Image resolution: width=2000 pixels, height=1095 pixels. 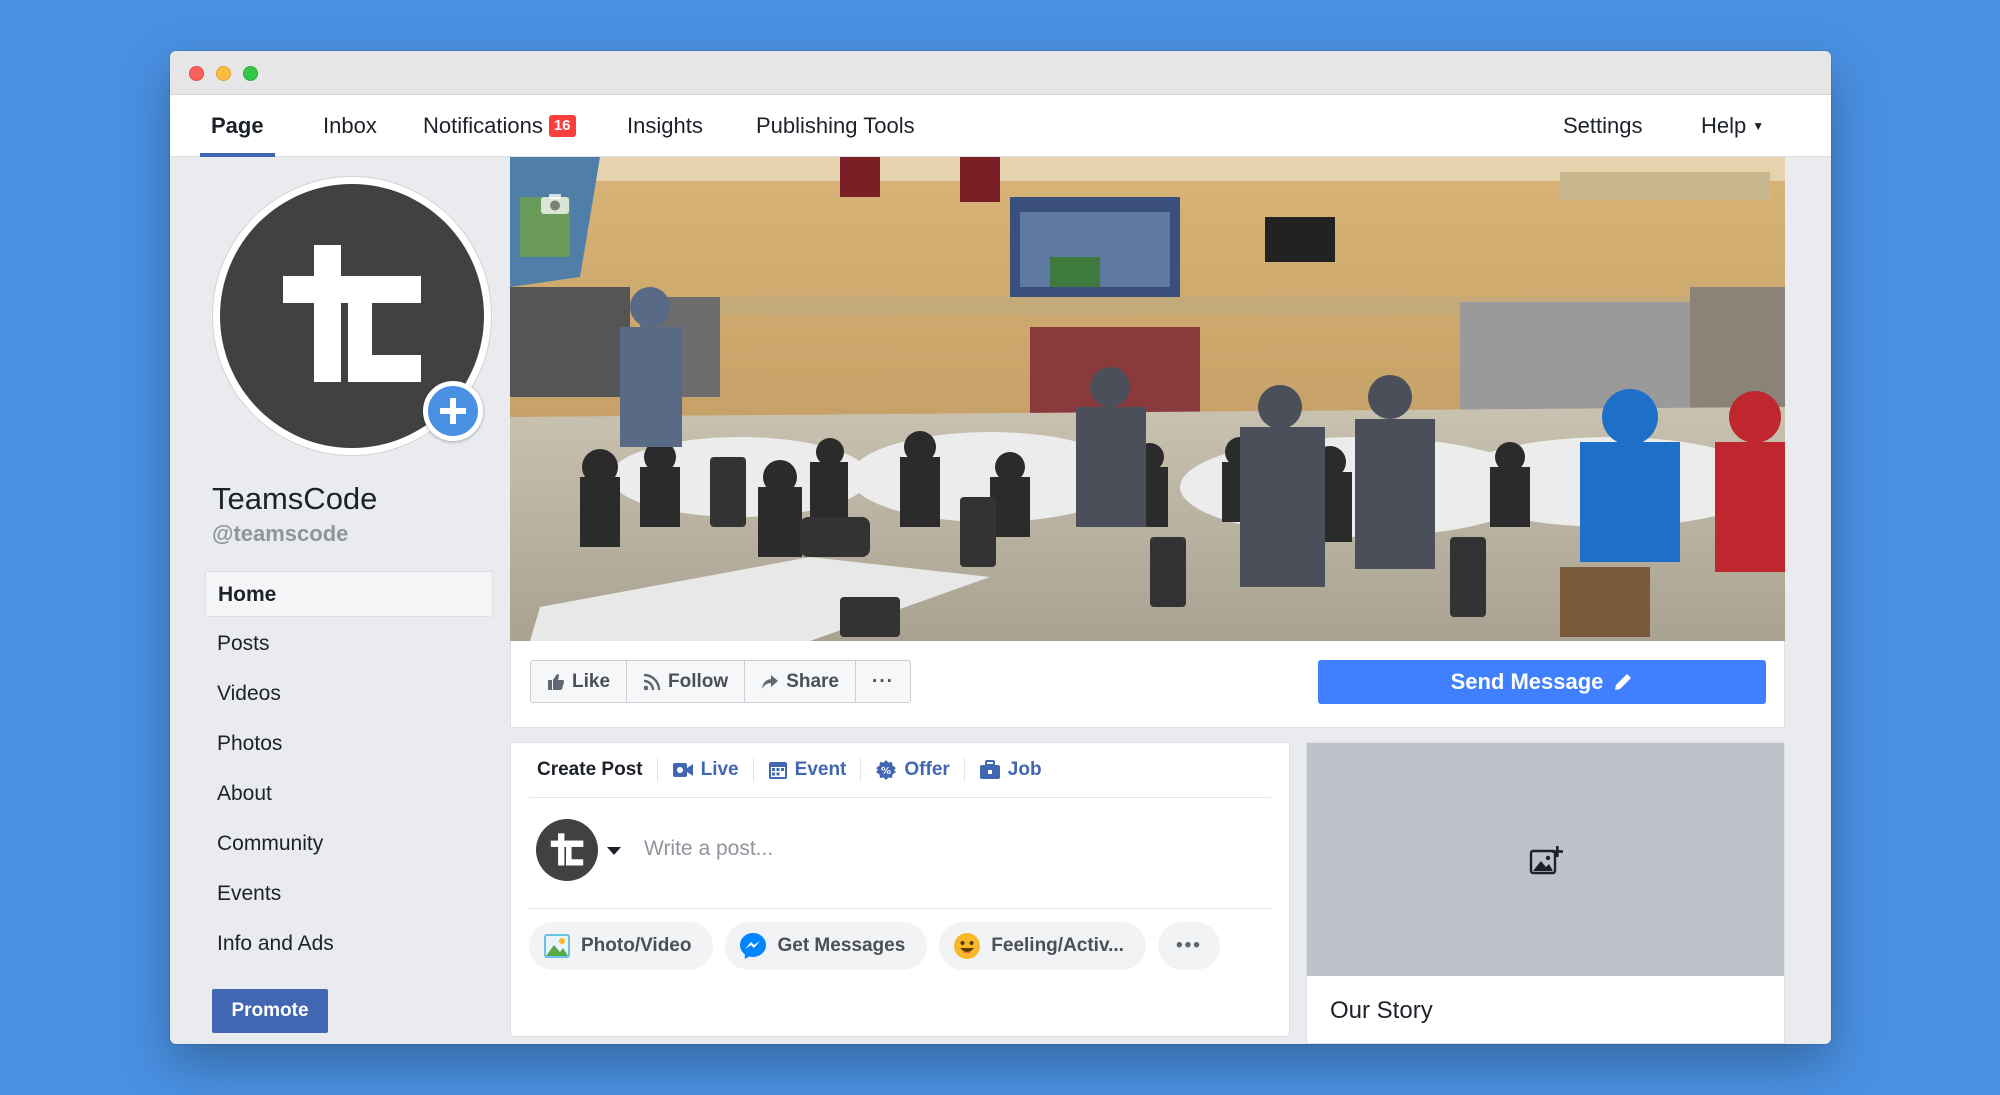 What do you see at coordinates (349, 694) in the screenshot?
I see `sidebar-item-videos: Videos` at bounding box center [349, 694].